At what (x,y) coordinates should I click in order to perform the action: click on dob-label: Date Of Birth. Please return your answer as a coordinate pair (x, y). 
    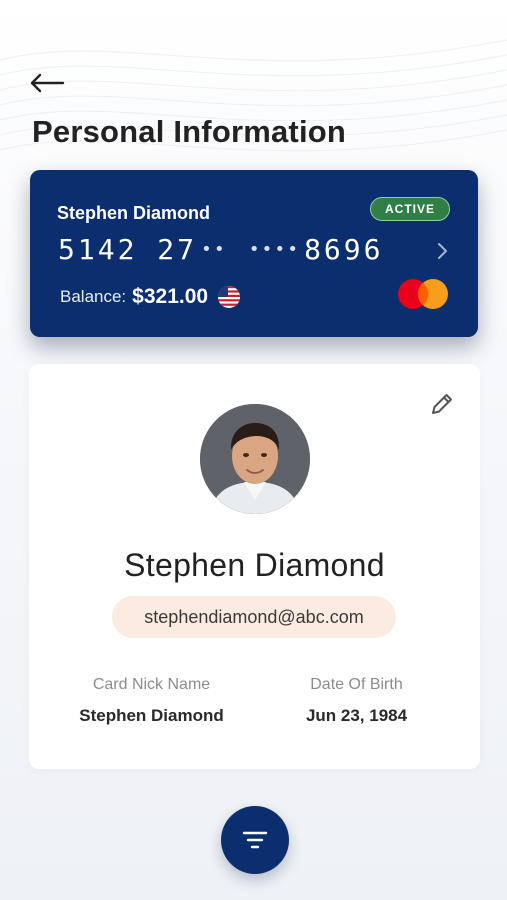
    Looking at the image, I should click on (356, 684).